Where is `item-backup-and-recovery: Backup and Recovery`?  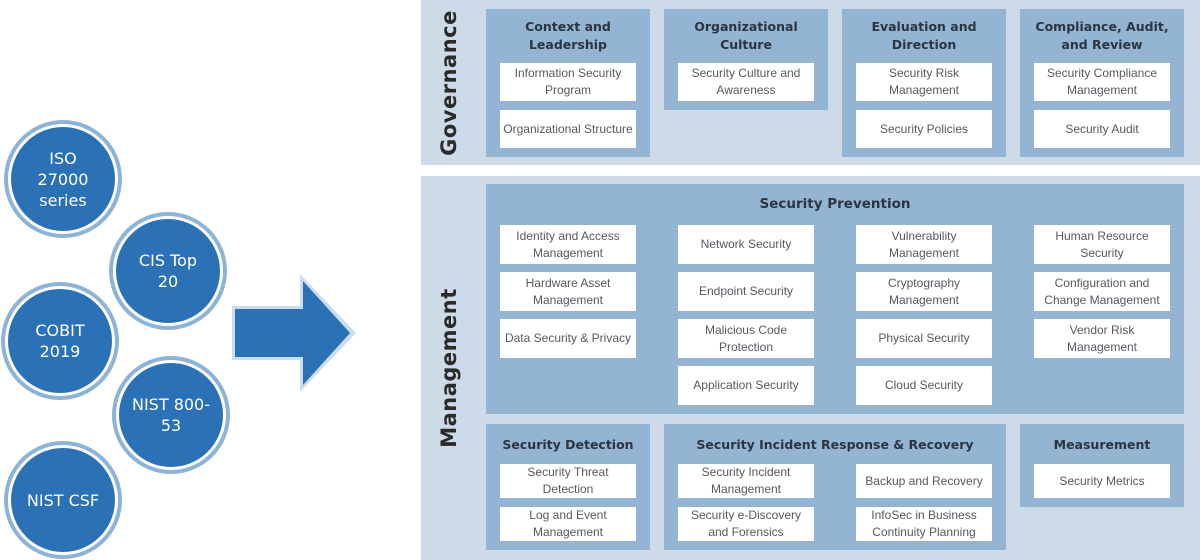 item-backup-and-recovery: Backup and Recovery is located at coordinates (924, 481).